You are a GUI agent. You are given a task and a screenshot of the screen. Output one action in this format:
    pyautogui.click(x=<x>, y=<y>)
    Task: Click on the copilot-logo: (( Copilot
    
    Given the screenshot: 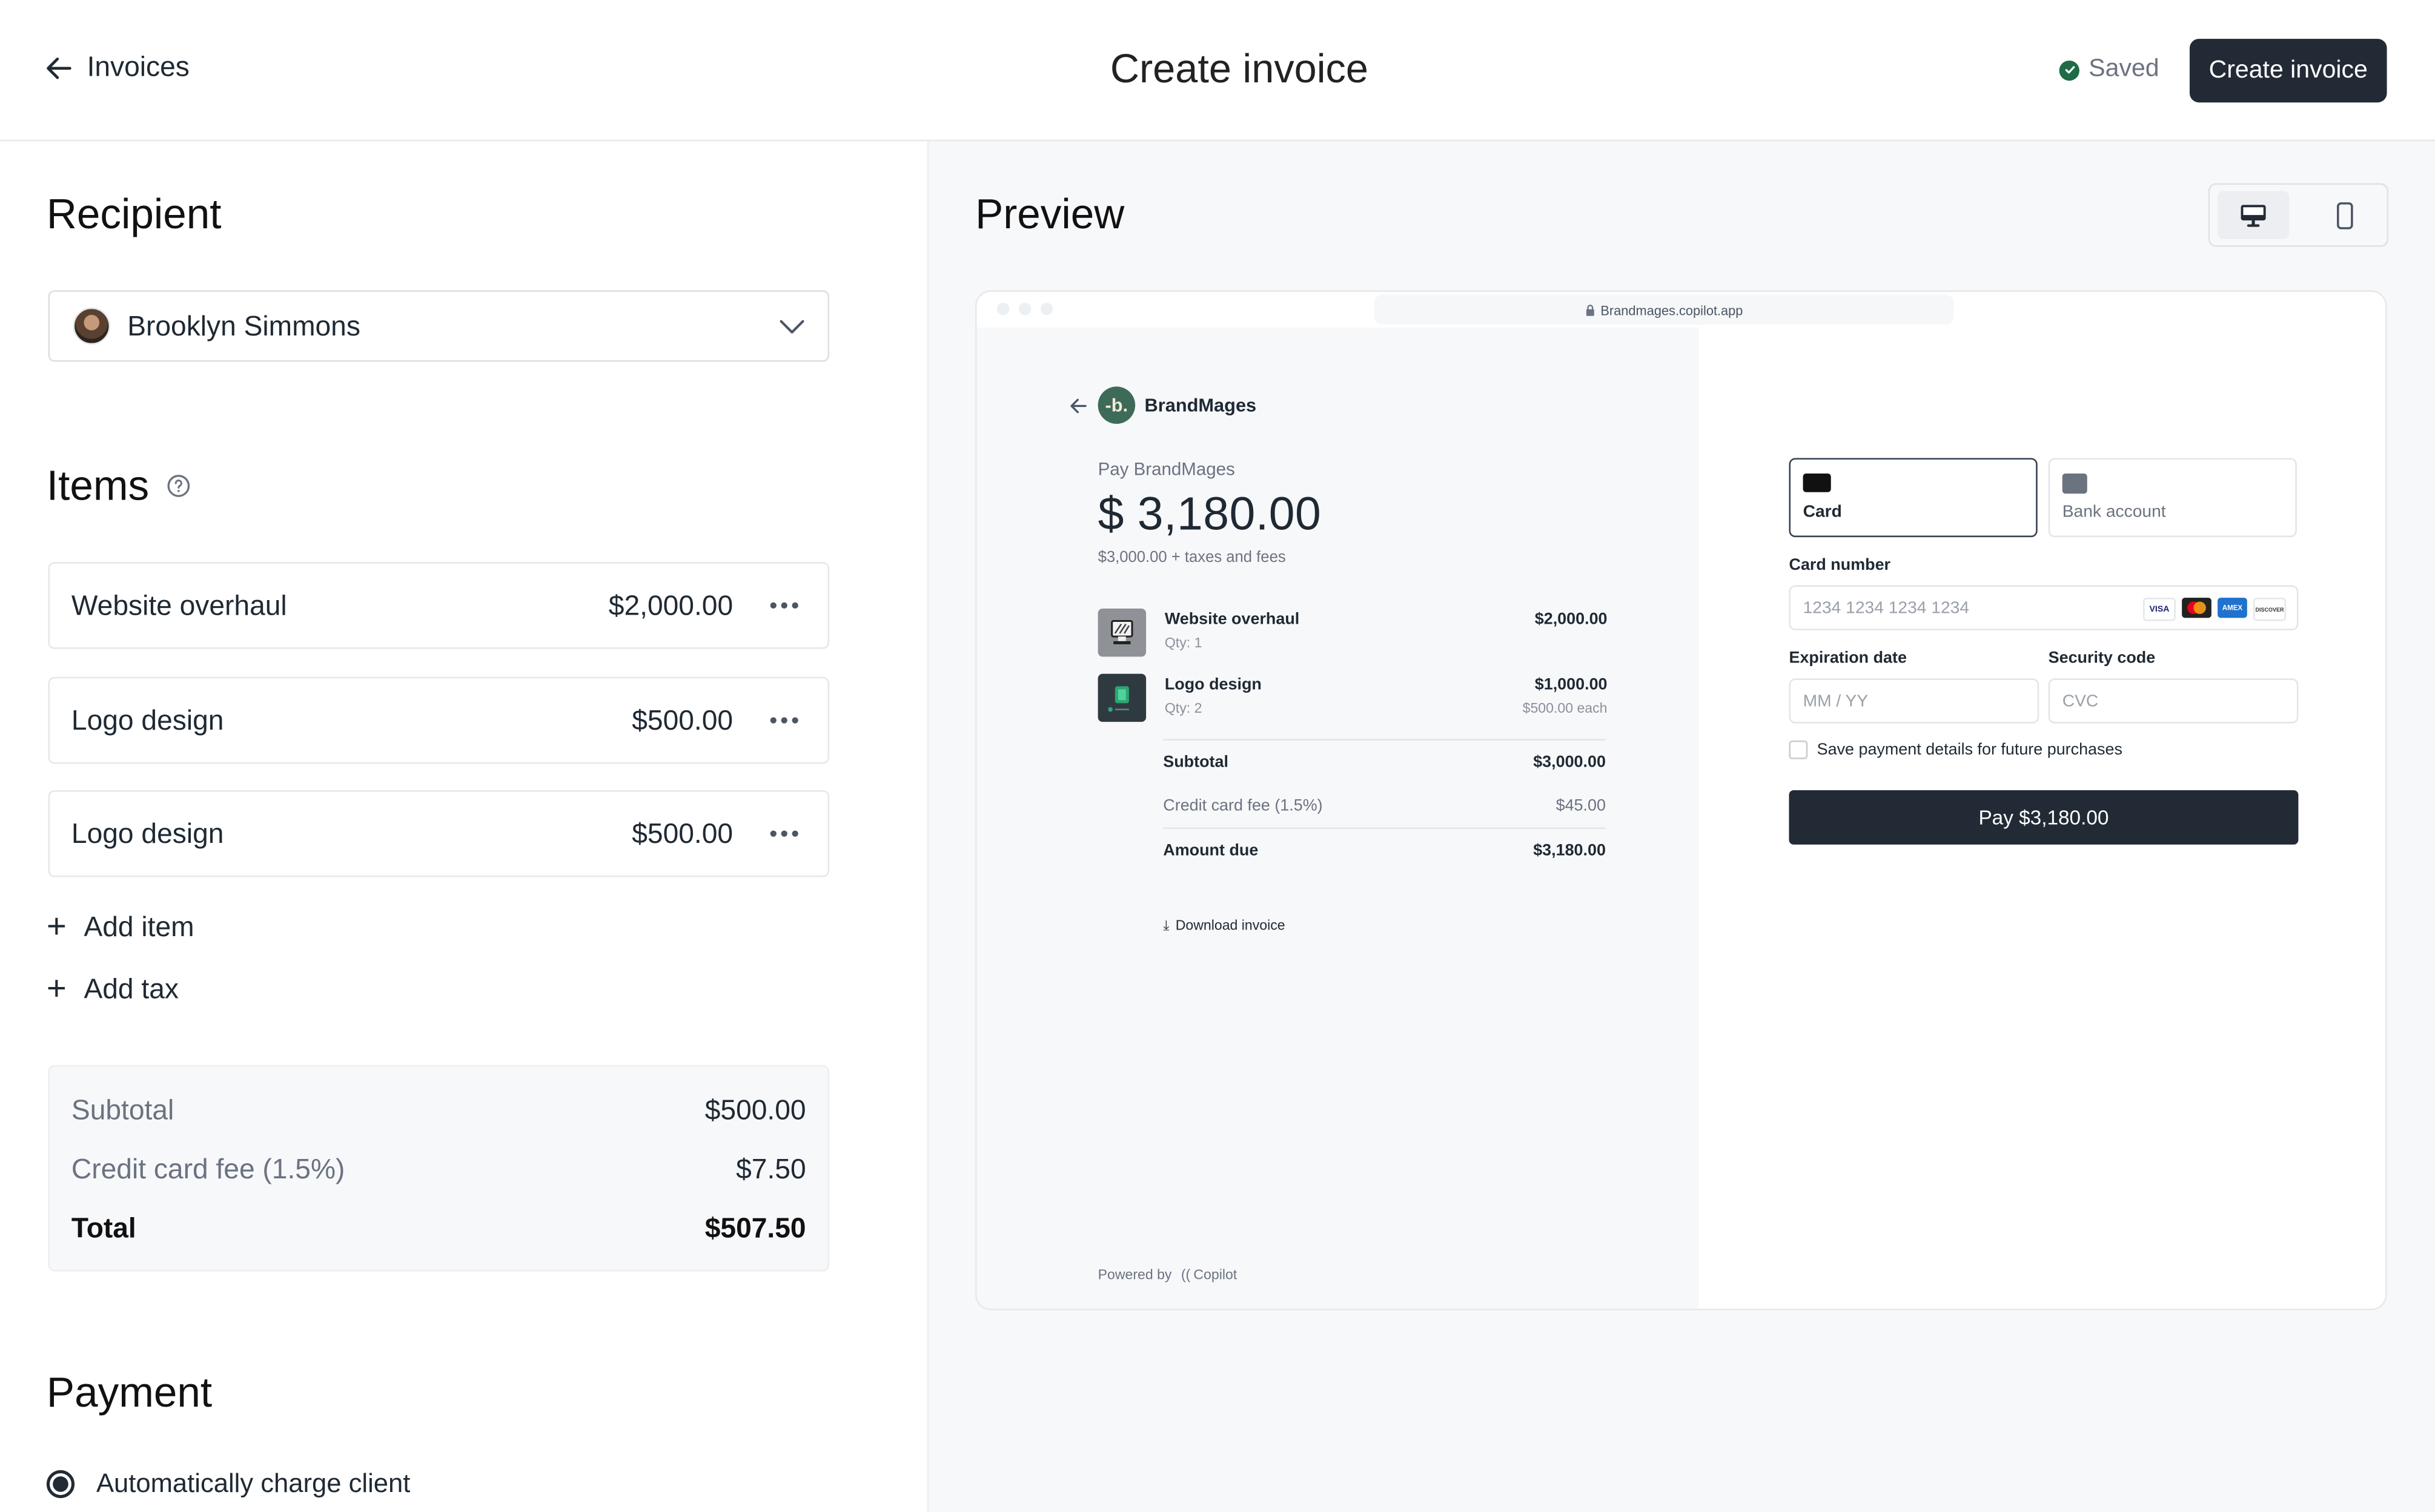 What is the action you would take?
    pyautogui.click(x=1209, y=1275)
    